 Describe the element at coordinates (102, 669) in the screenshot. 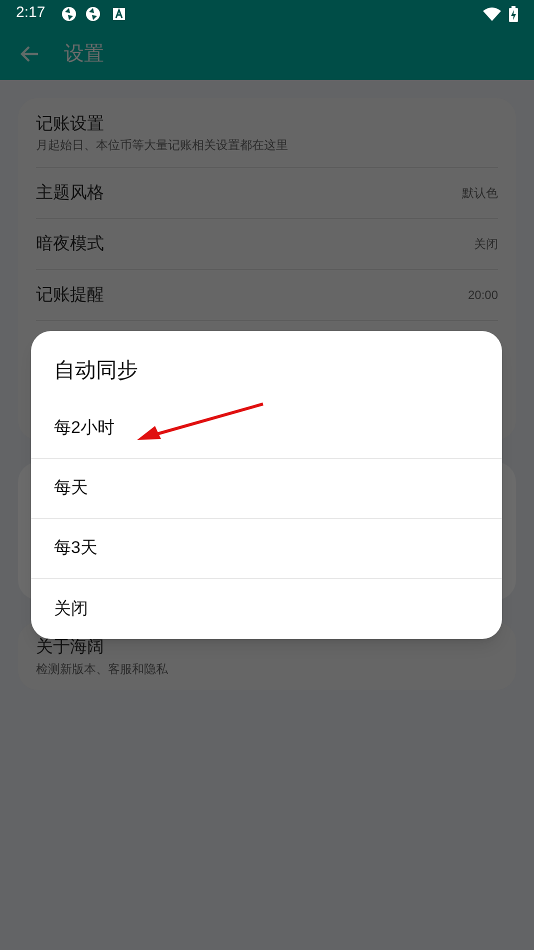

I see `setting-subtitle: 检测新版本、客服和隐私` at that location.